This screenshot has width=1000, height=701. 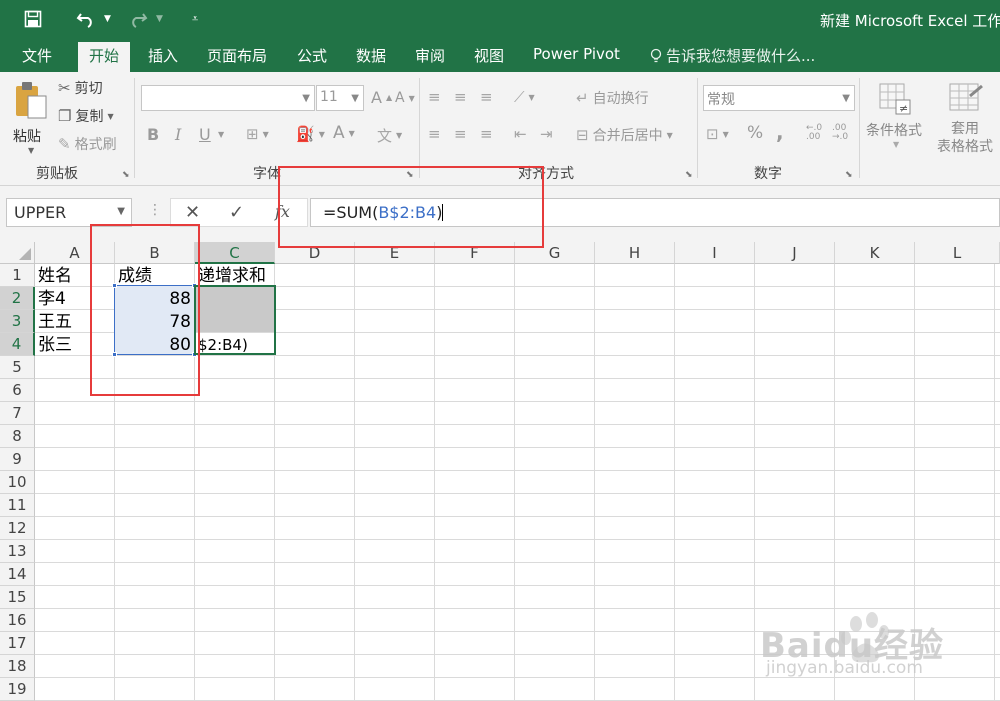 What do you see at coordinates (17, 344) in the screenshot?
I see `row-header-4: 4` at bounding box center [17, 344].